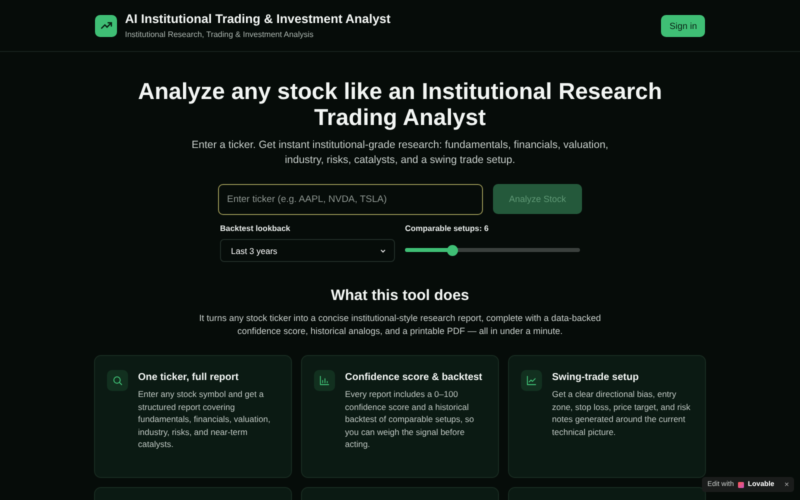 This screenshot has height=500, width=800. Describe the element at coordinates (596, 378) in the screenshot. I see `feature-title: Swing-trade setup` at that location.